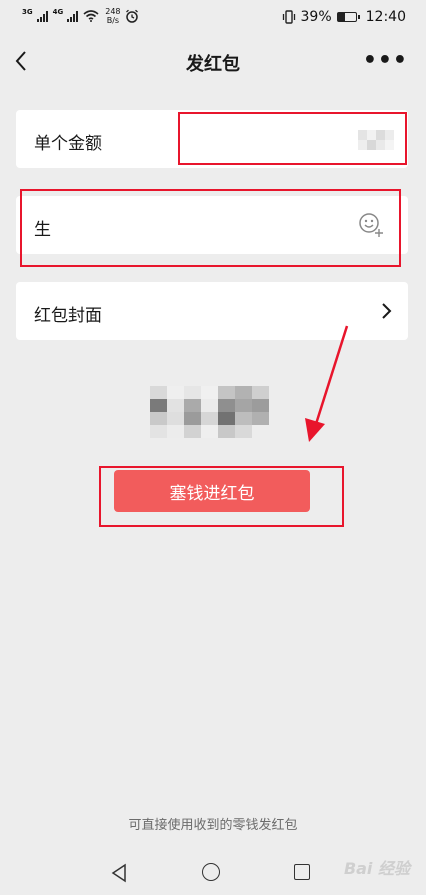  I want to click on vibrate-icon, so click(288, 17).